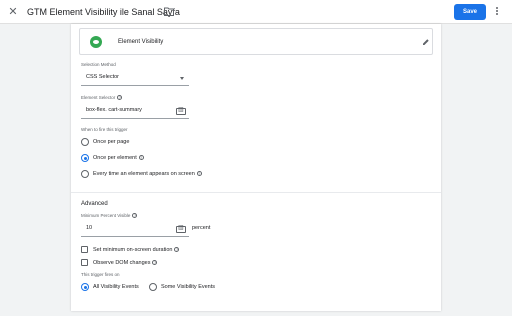  What do you see at coordinates (141, 42) in the screenshot?
I see `trigger-type-label: Element Visibility` at bounding box center [141, 42].